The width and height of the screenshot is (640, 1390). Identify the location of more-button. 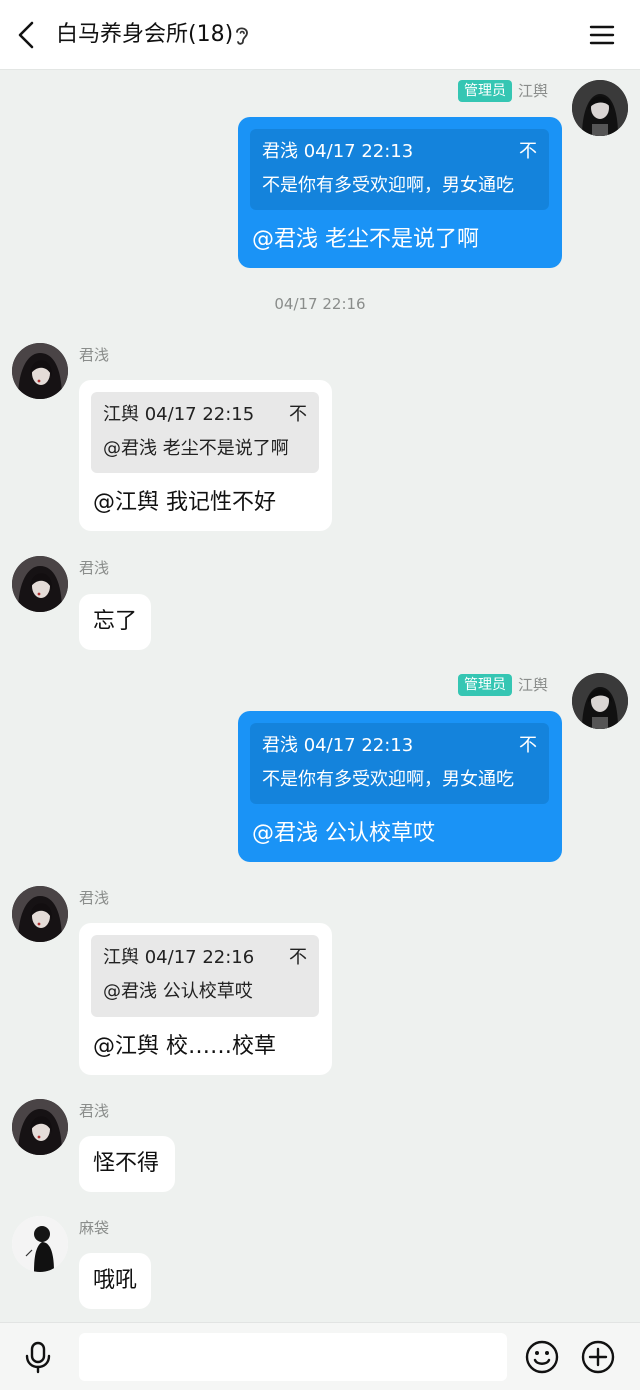
(598, 1357).